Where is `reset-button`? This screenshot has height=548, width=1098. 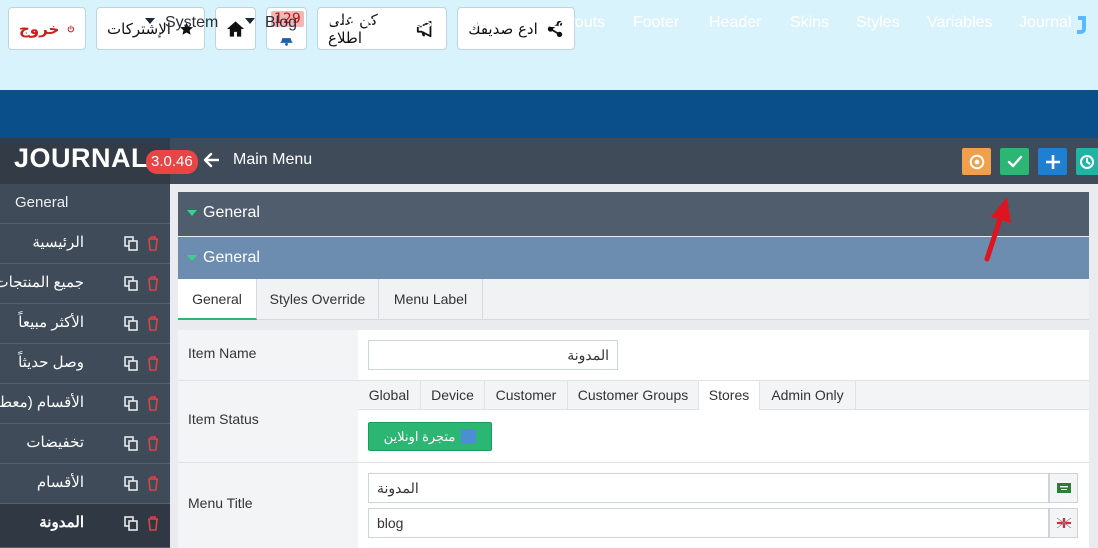 reset-button is located at coordinates (976, 161).